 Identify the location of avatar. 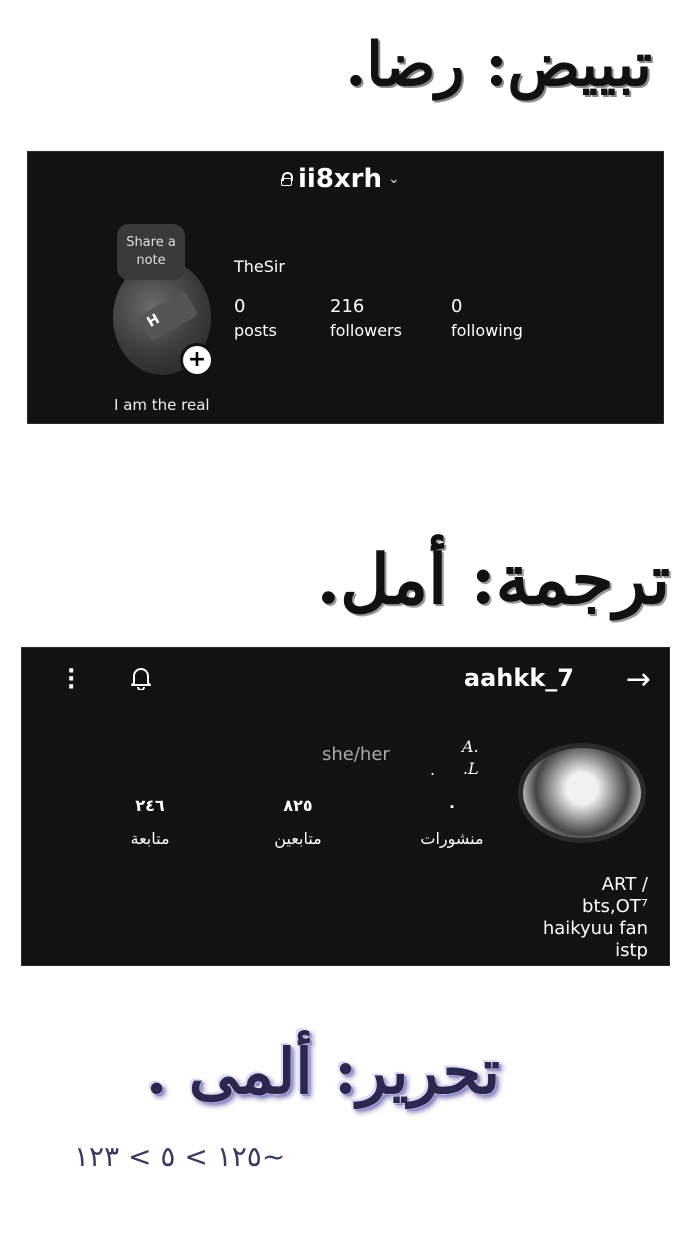
(582, 793).